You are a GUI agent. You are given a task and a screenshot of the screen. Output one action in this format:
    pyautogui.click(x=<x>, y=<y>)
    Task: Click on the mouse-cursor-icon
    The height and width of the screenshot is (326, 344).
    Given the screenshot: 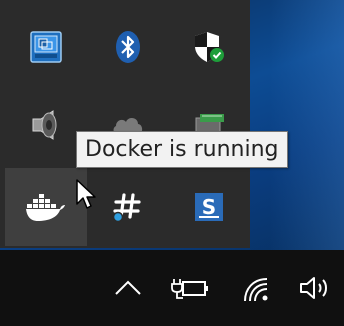 What is the action you would take?
    pyautogui.click(x=86, y=194)
    